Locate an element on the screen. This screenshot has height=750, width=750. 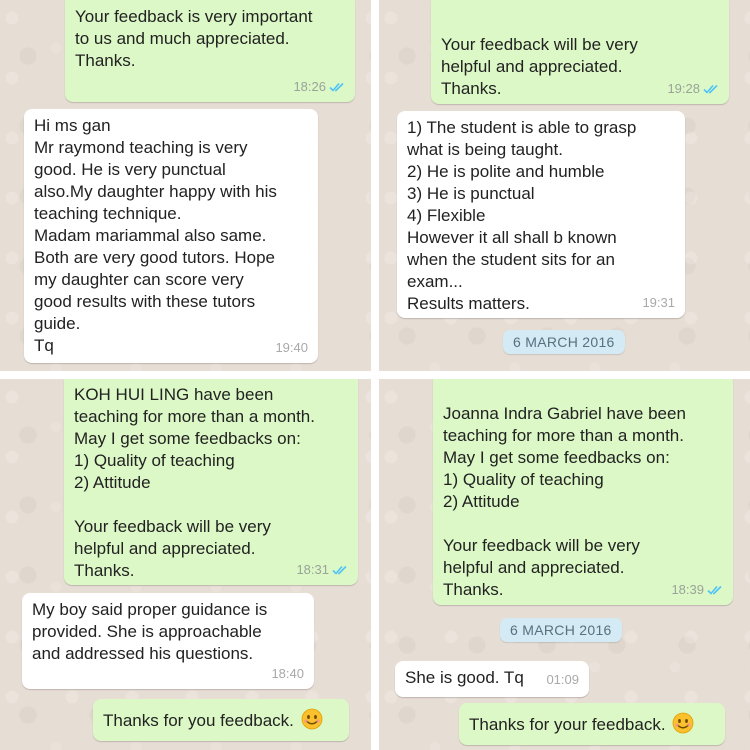
outgoing-message-bubble: Thanks for your feedback. is located at coordinates (592, 724).